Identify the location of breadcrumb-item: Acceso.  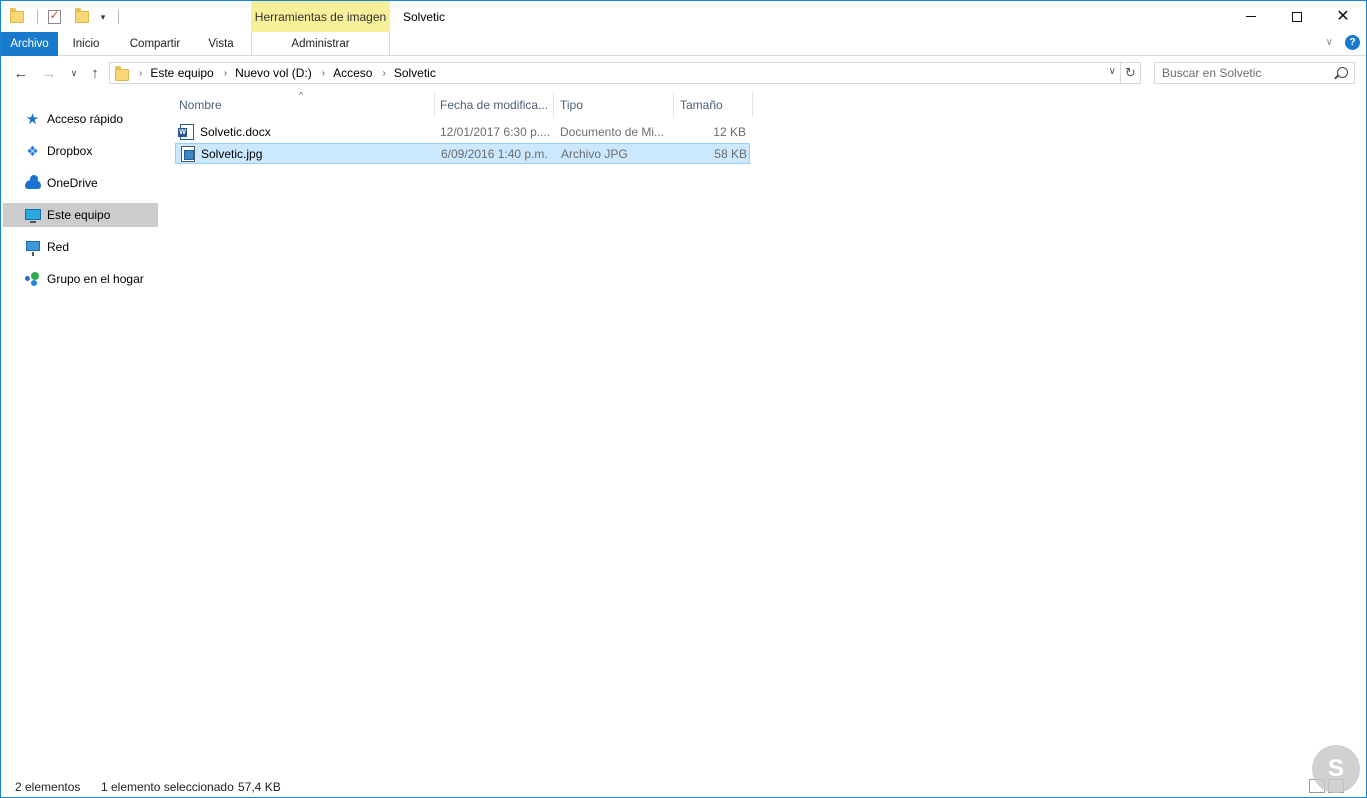
(352, 73).